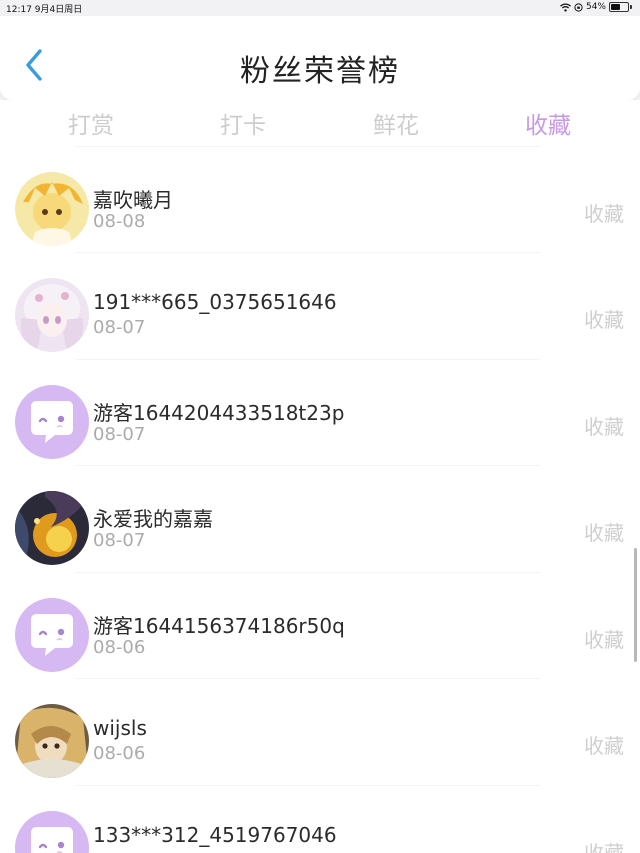  Describe the element at coordinates (396, 123) in the screenshot. I see `tab-flowers: 鲜花` at that location.